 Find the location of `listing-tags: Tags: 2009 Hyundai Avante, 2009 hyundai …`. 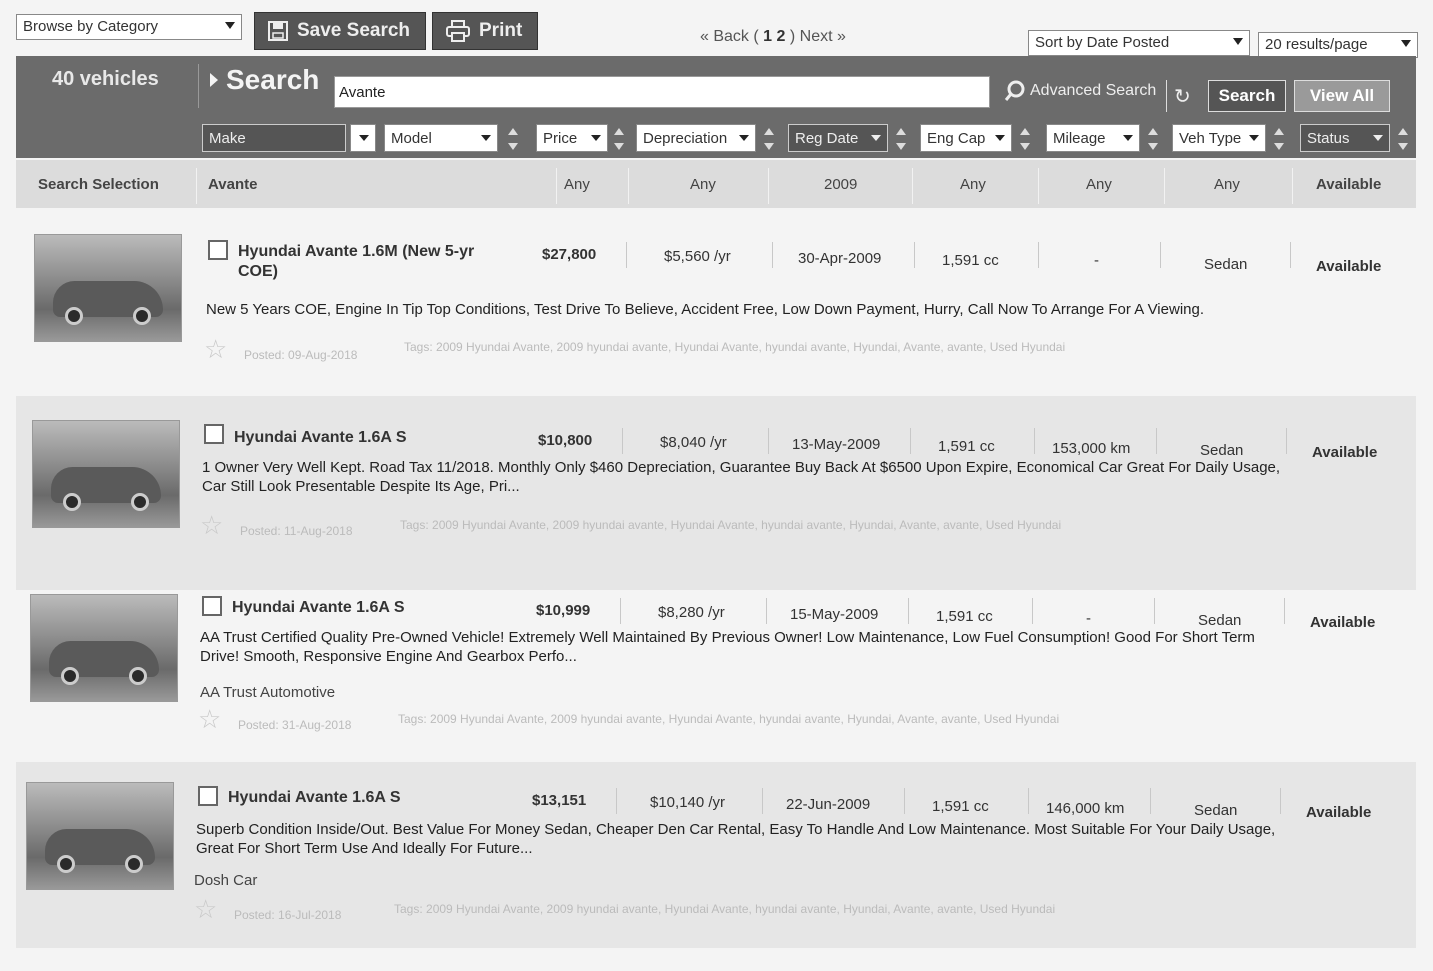

listing-tags: Tags: 2009 Hyundai Avante, 2009 hyundai … is located at coordinates (729, 719).